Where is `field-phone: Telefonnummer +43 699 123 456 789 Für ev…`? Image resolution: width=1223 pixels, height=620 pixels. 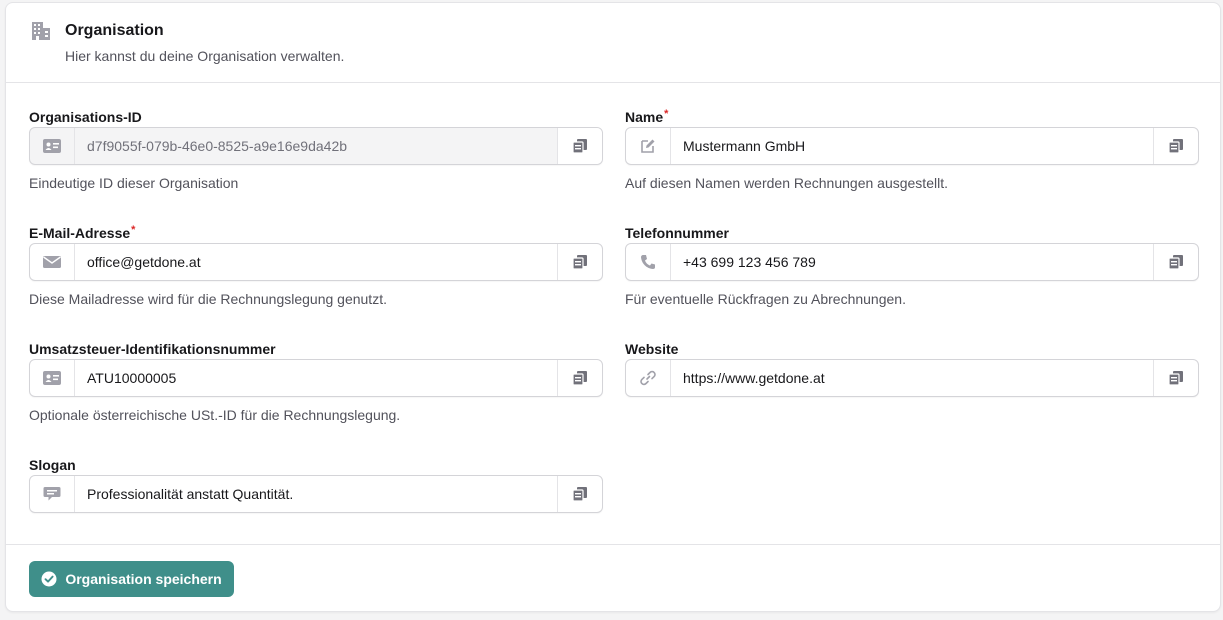
field-phone: Telefonnummer +43 699 123 456 789 Für ev… is located at coordinates (912, 270).